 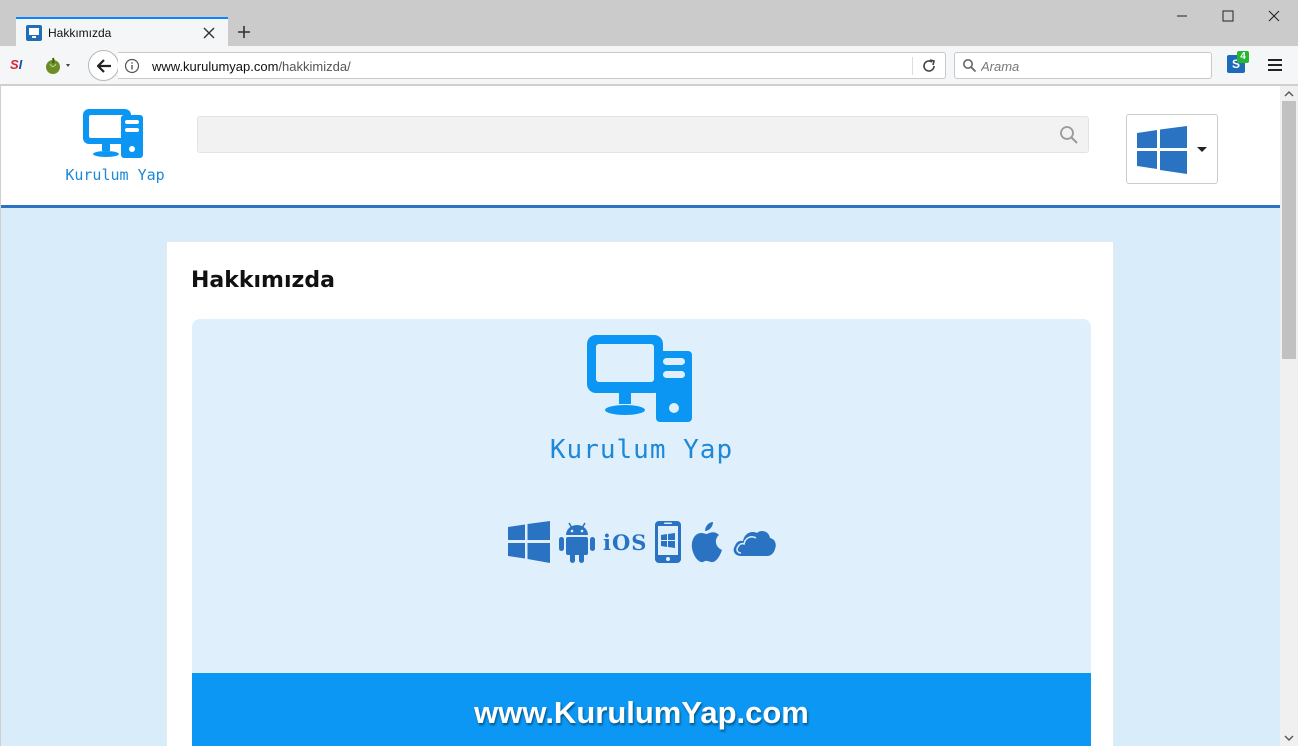 I want to click on reload-icon, so click(x=929, y=66).